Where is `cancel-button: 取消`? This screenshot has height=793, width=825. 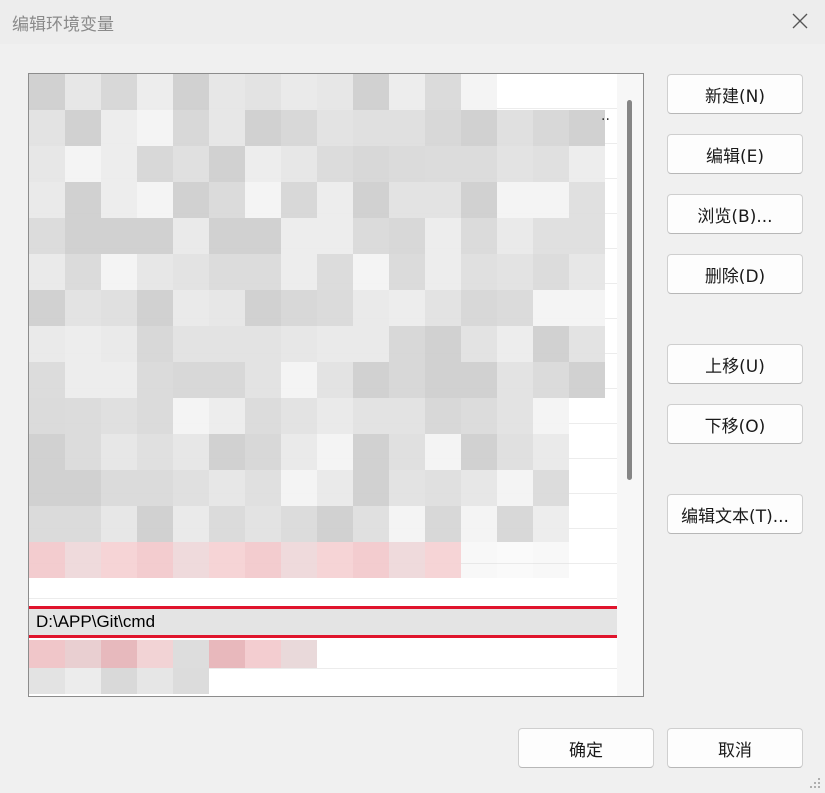
cancel-button: 取消 is located at coordinates (735, 748).